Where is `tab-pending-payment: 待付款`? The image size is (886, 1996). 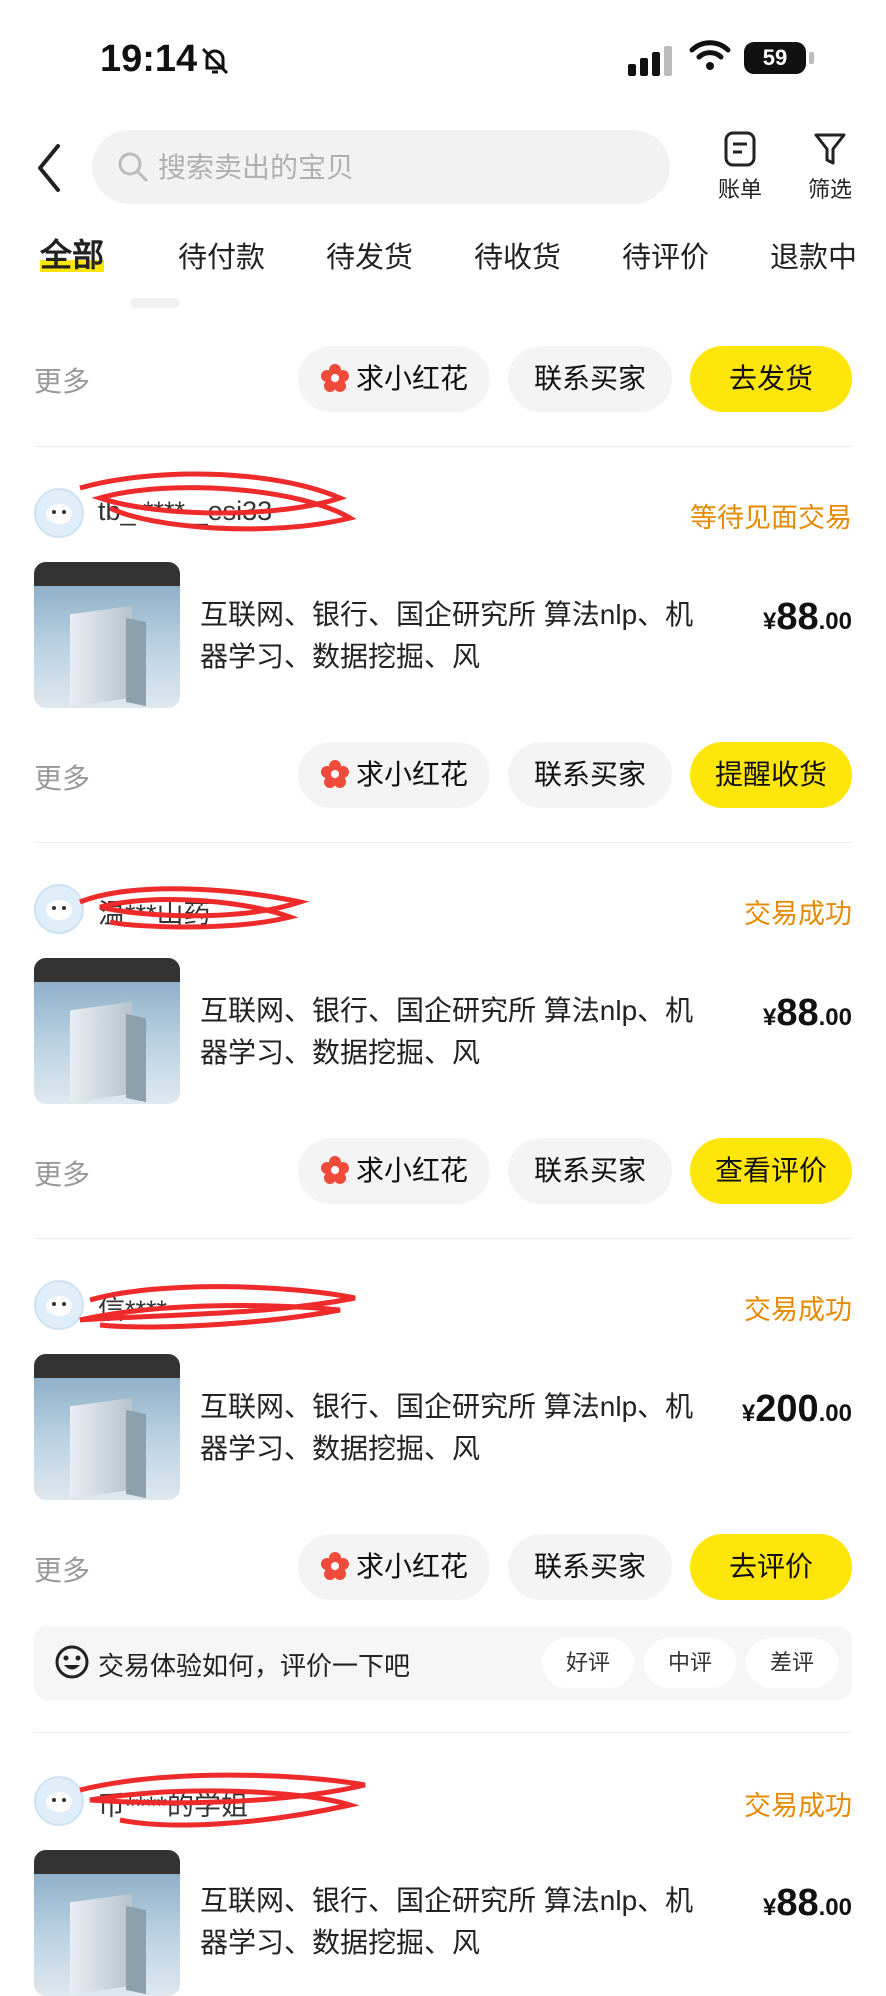
tab-pending-payment: 待付款 is located at coordinates (221, 255).